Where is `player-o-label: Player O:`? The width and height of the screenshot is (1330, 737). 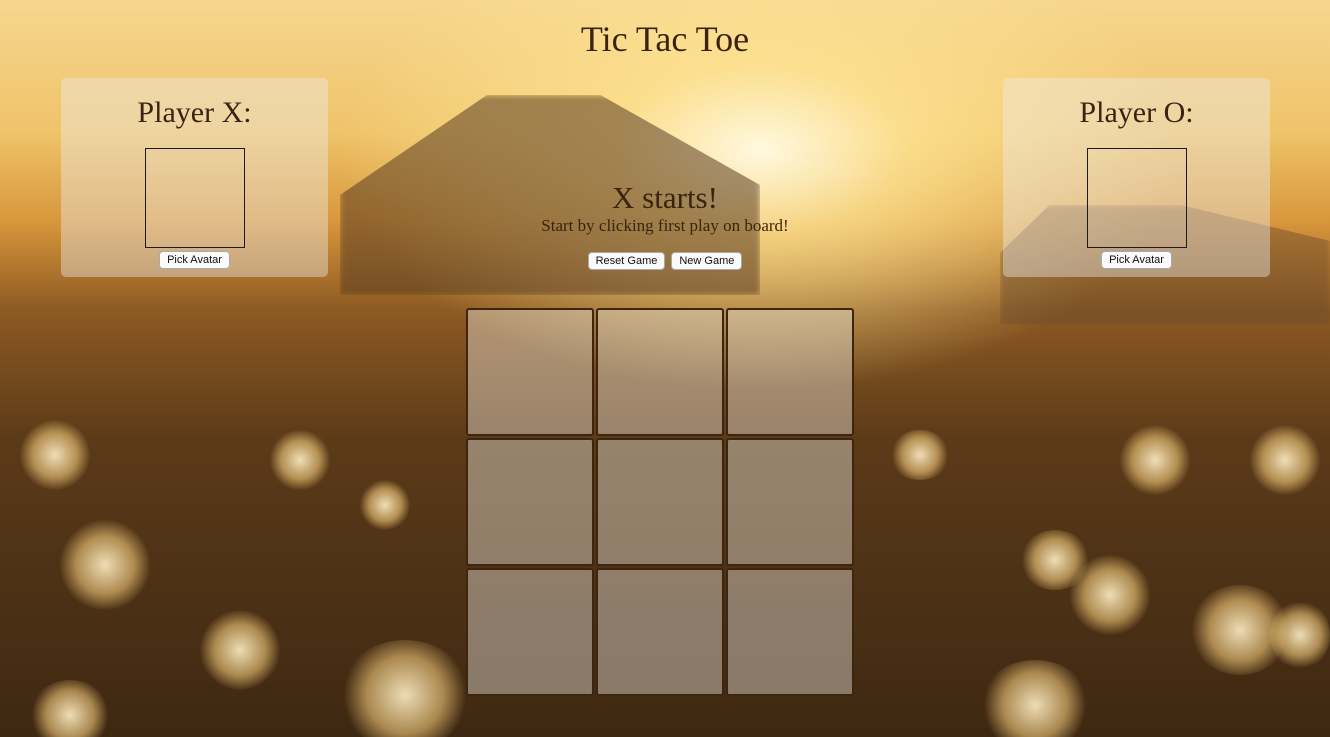 player-o-label: Player O: is located at coordinates (1136, 112).